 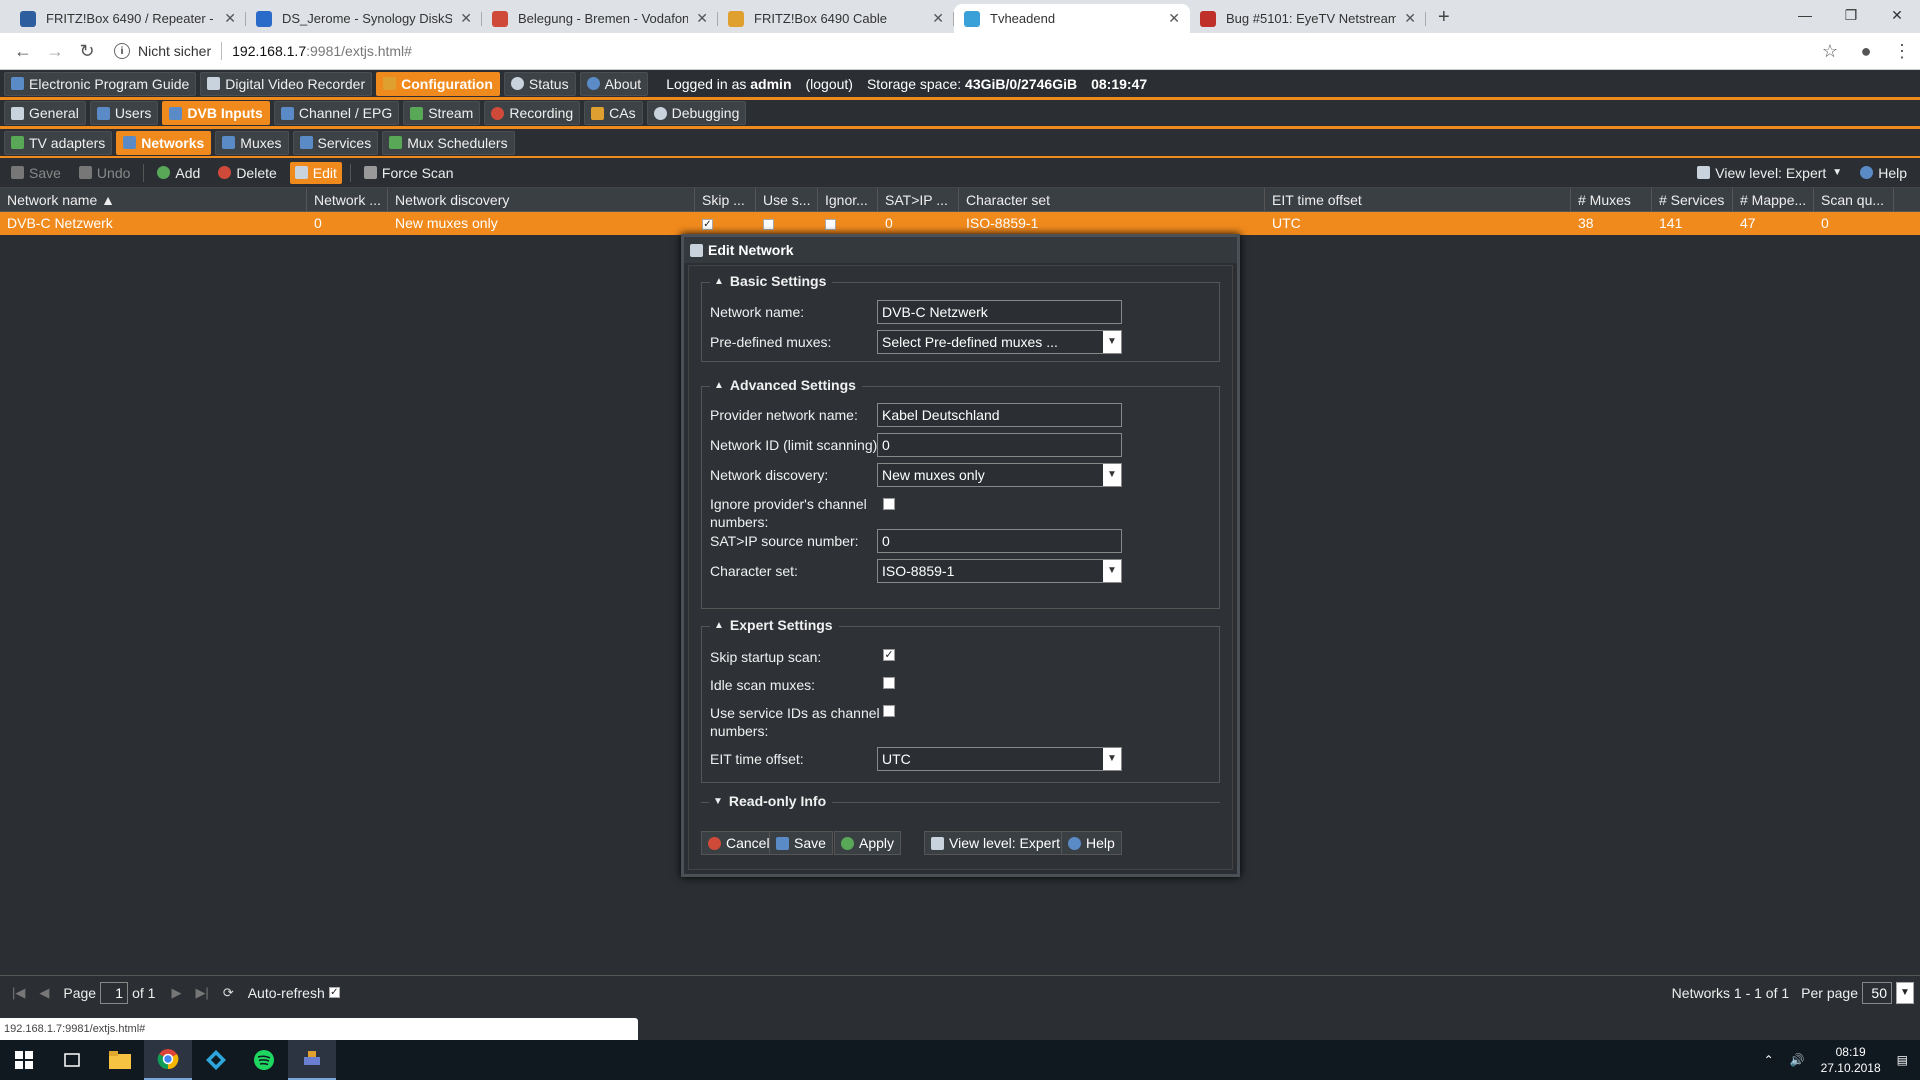 What do you see at coordinates (999, 342) in the screenshot?
I see `predefined-muxes-select: Select Pre-defined muxes ... ▼` at bounding box center [999, 342].